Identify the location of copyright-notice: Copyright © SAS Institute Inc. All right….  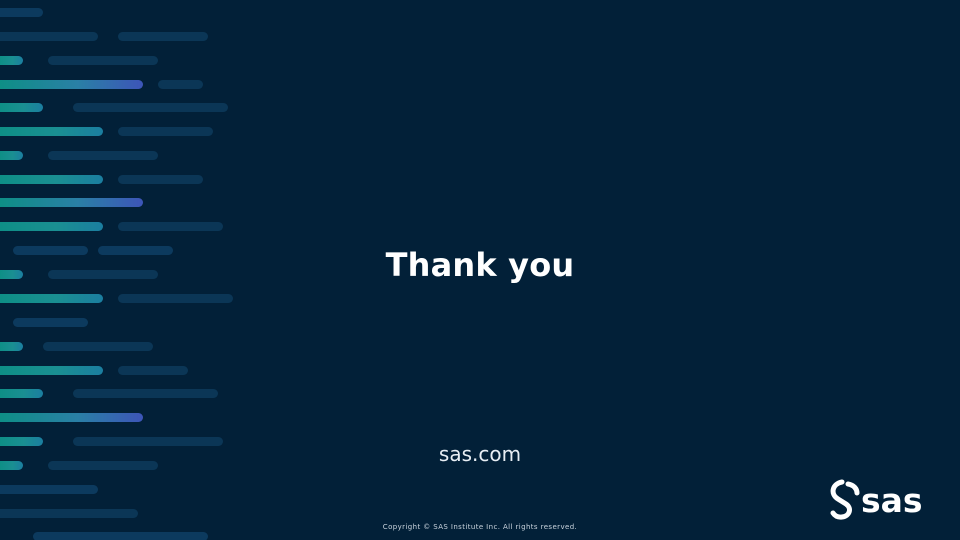
(480, 527).